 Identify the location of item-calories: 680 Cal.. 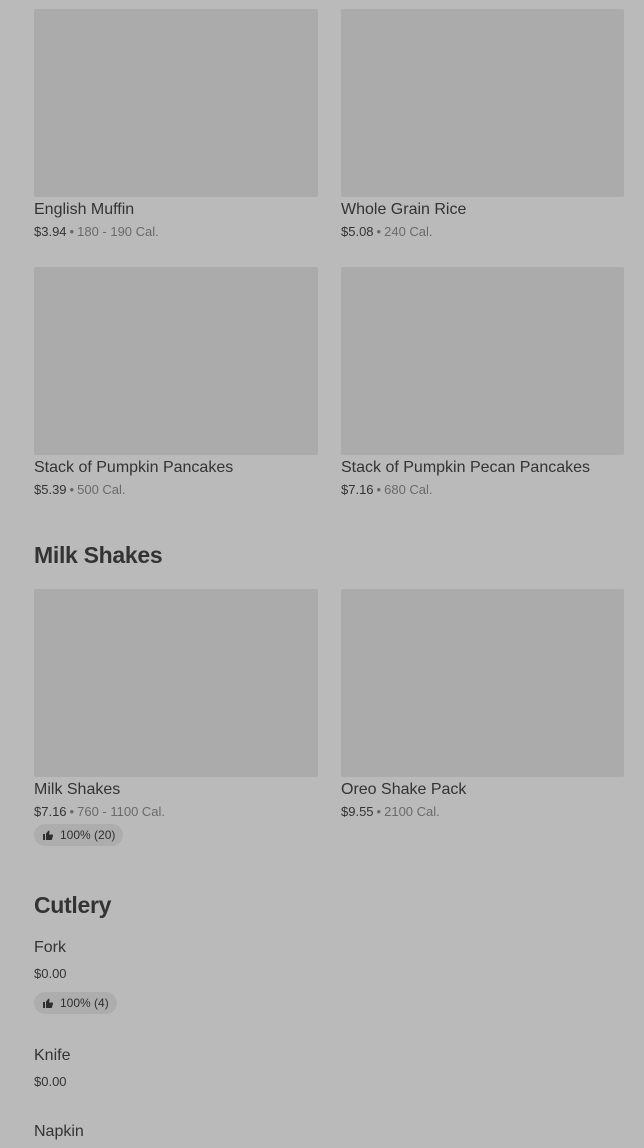
(408, 489).